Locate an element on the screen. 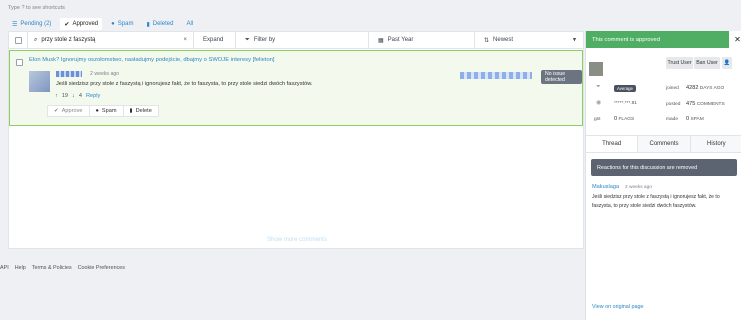 This screenshot has height=320, width=741. posted-label: posted is located at coordinates (673, 104).